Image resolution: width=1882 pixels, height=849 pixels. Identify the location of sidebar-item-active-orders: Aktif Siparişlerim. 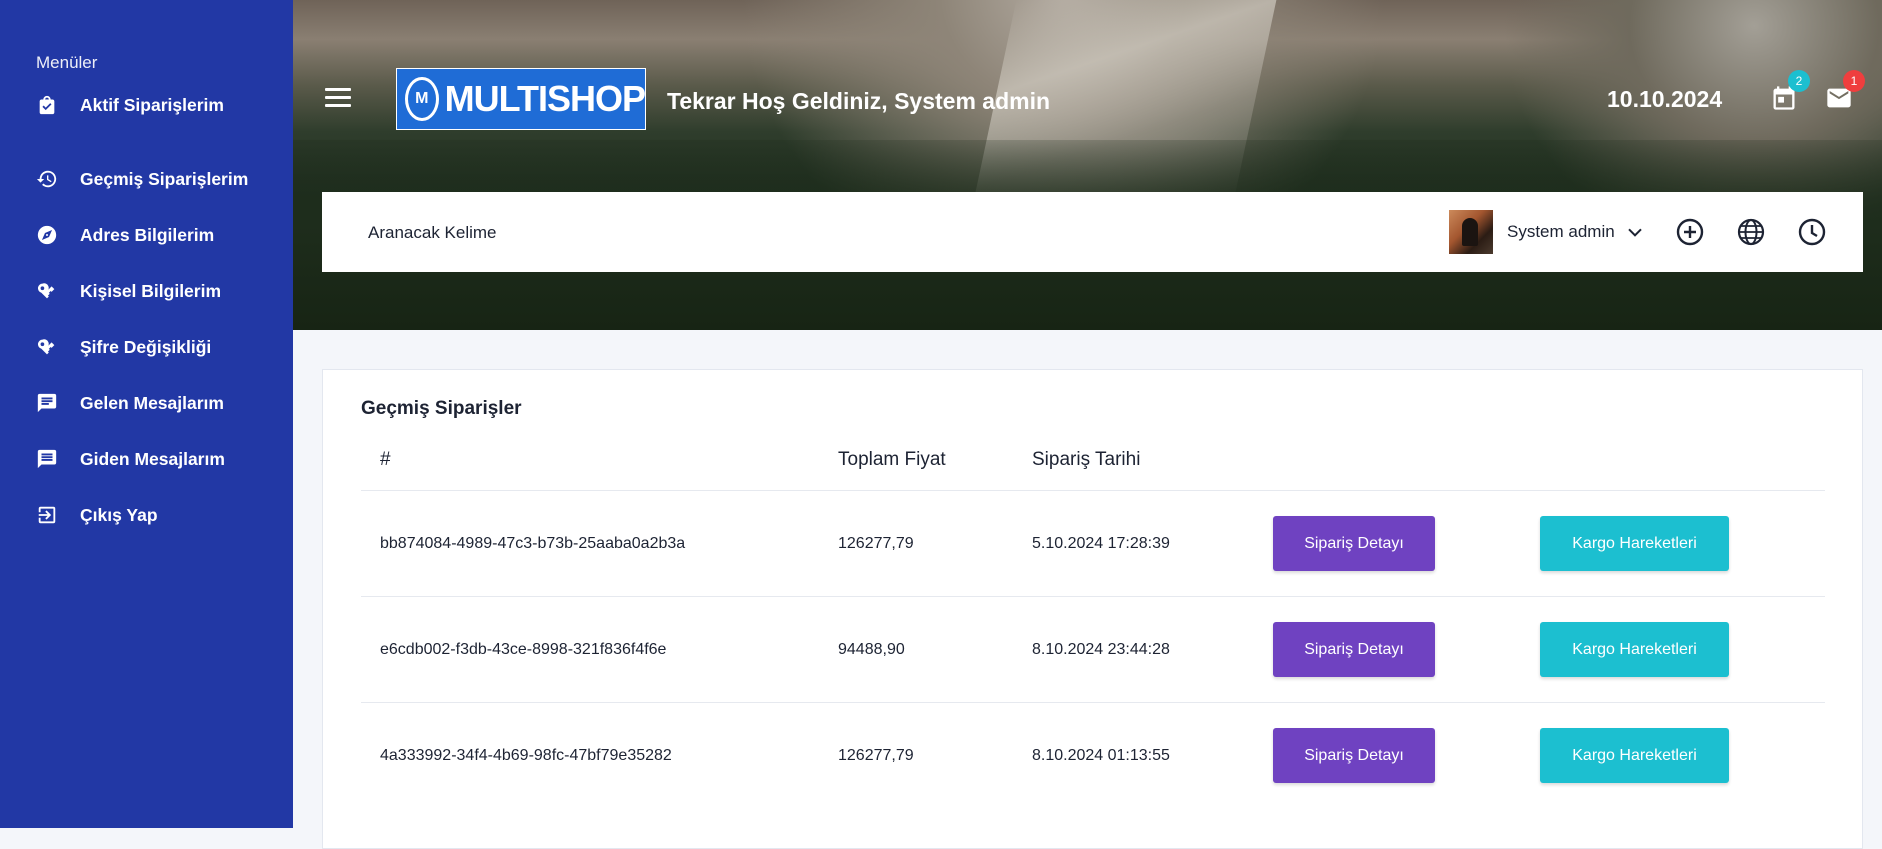
(142, 105).